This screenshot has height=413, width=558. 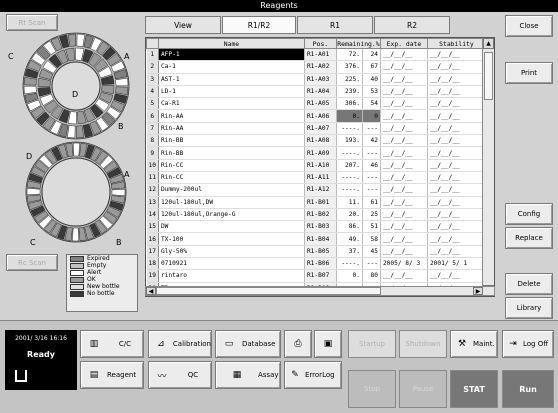 I want to click on table-row: 11 Rin-CC R1-A11 ----. --- __/__/__ __/__/__, so click(x=316, y=178).